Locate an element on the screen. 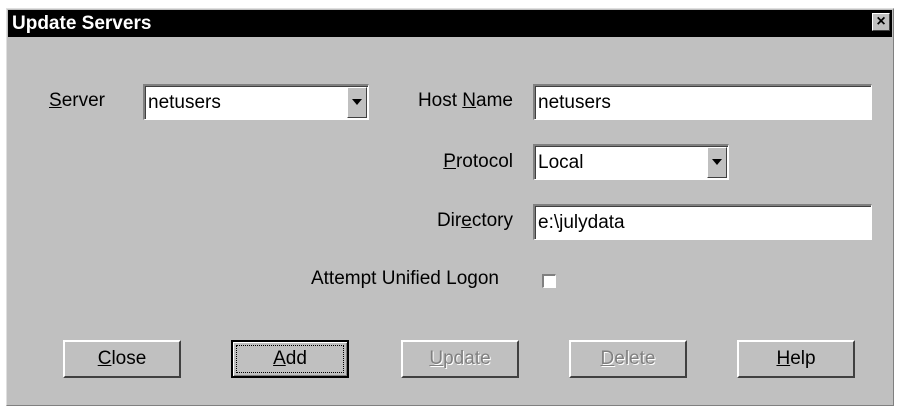 The width and height of the screenshot is (900, 407). help-button: Help is located at coordinates (796, 359).